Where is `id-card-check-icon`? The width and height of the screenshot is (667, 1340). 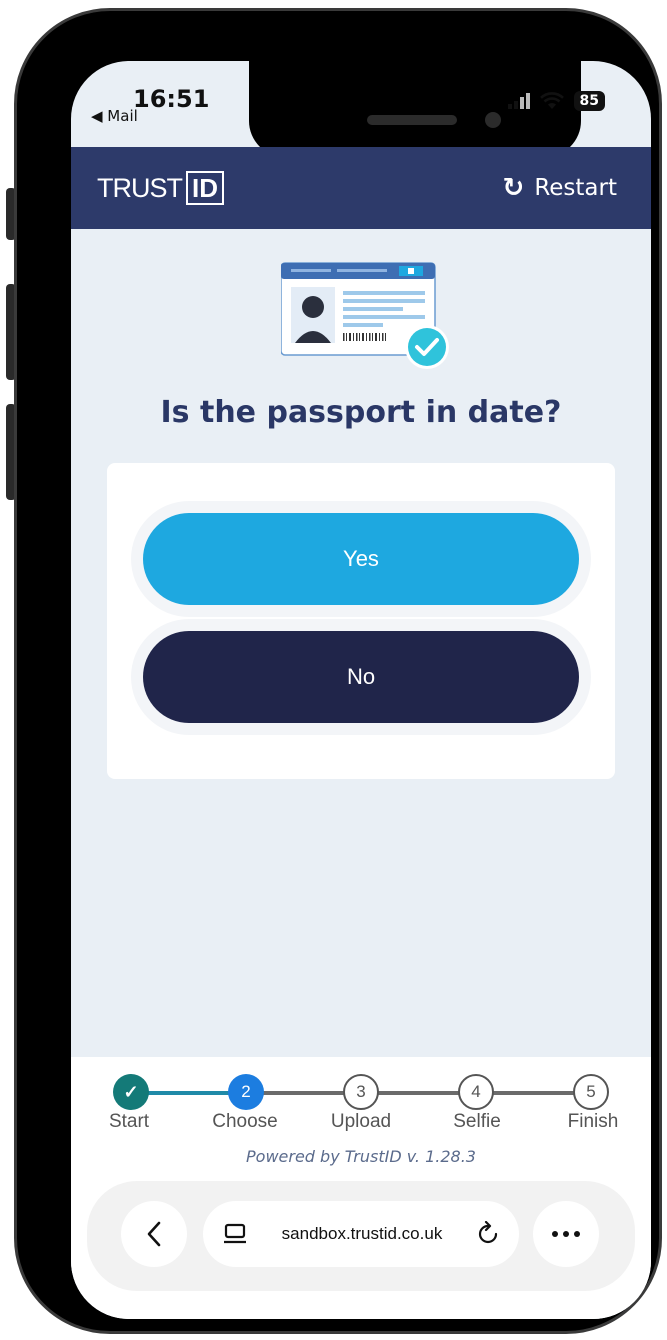 id-card-check-icon is located at coordinates (365, 315).